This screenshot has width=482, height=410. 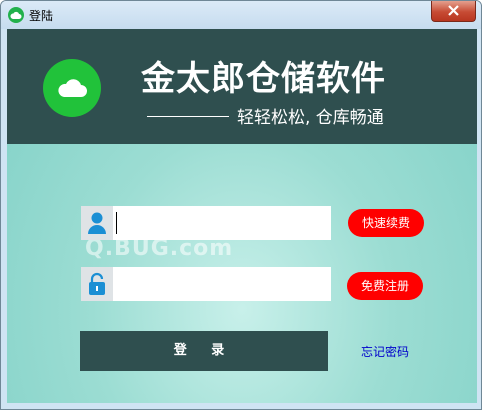 I want to click on password-input, so click(x=222, y=284).